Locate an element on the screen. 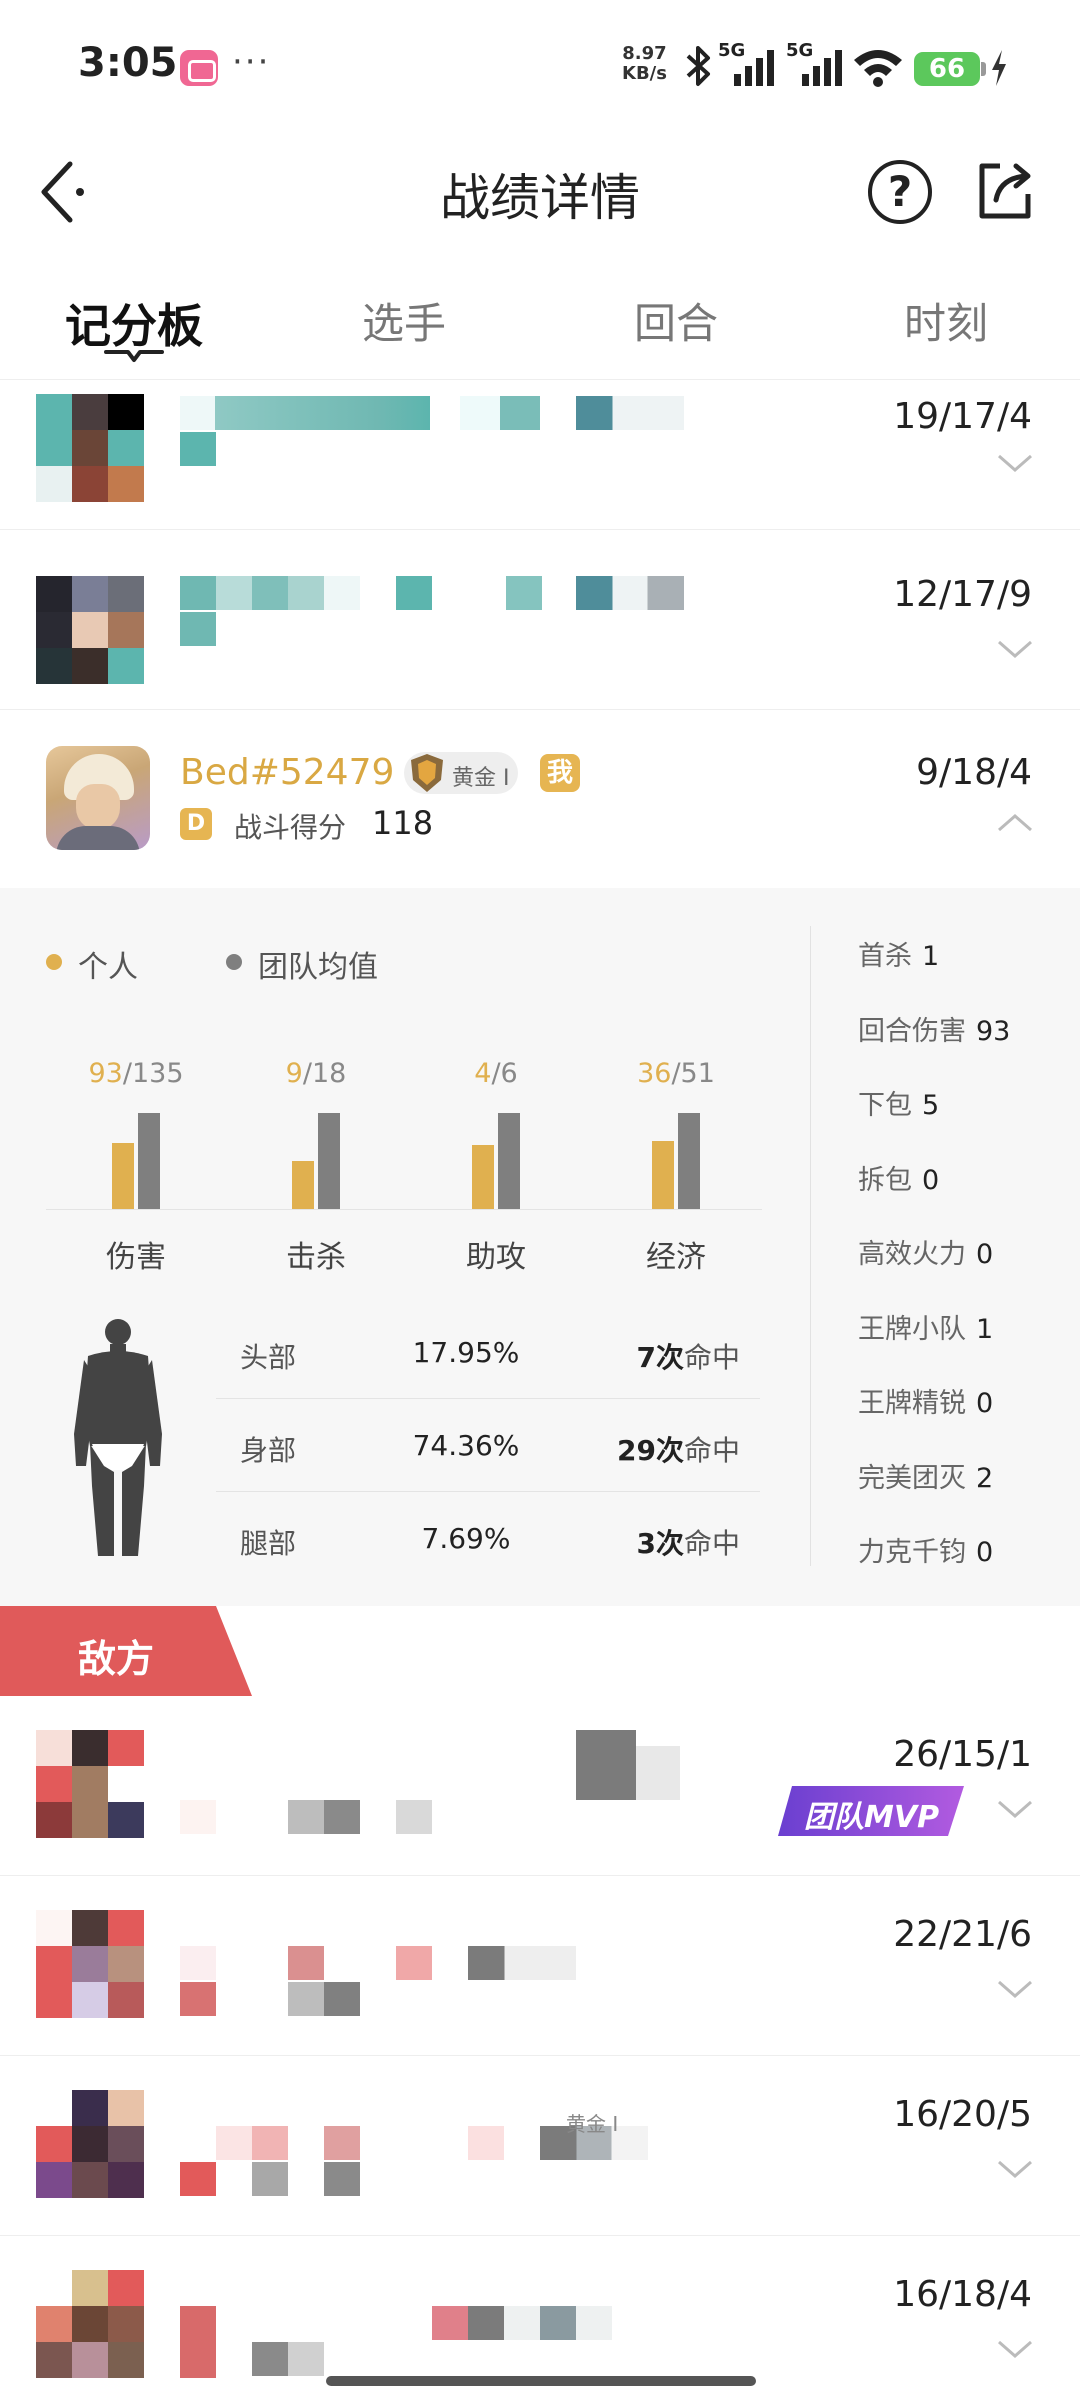 Image resolution: width=1080 pixels, height=2400 pixels. share-icon is located at coordinates (1005, 191).